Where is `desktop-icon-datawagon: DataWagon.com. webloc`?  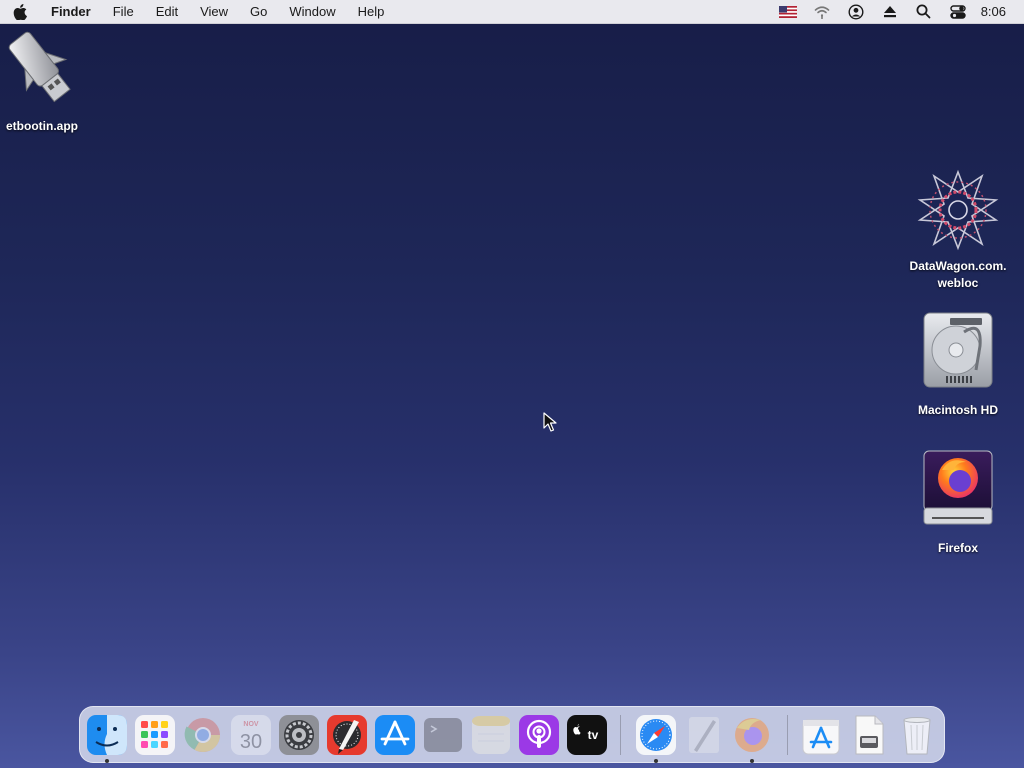 desktop-icon-datawagon: DataWagon.com. webloc is located at coordinates (958, 230).